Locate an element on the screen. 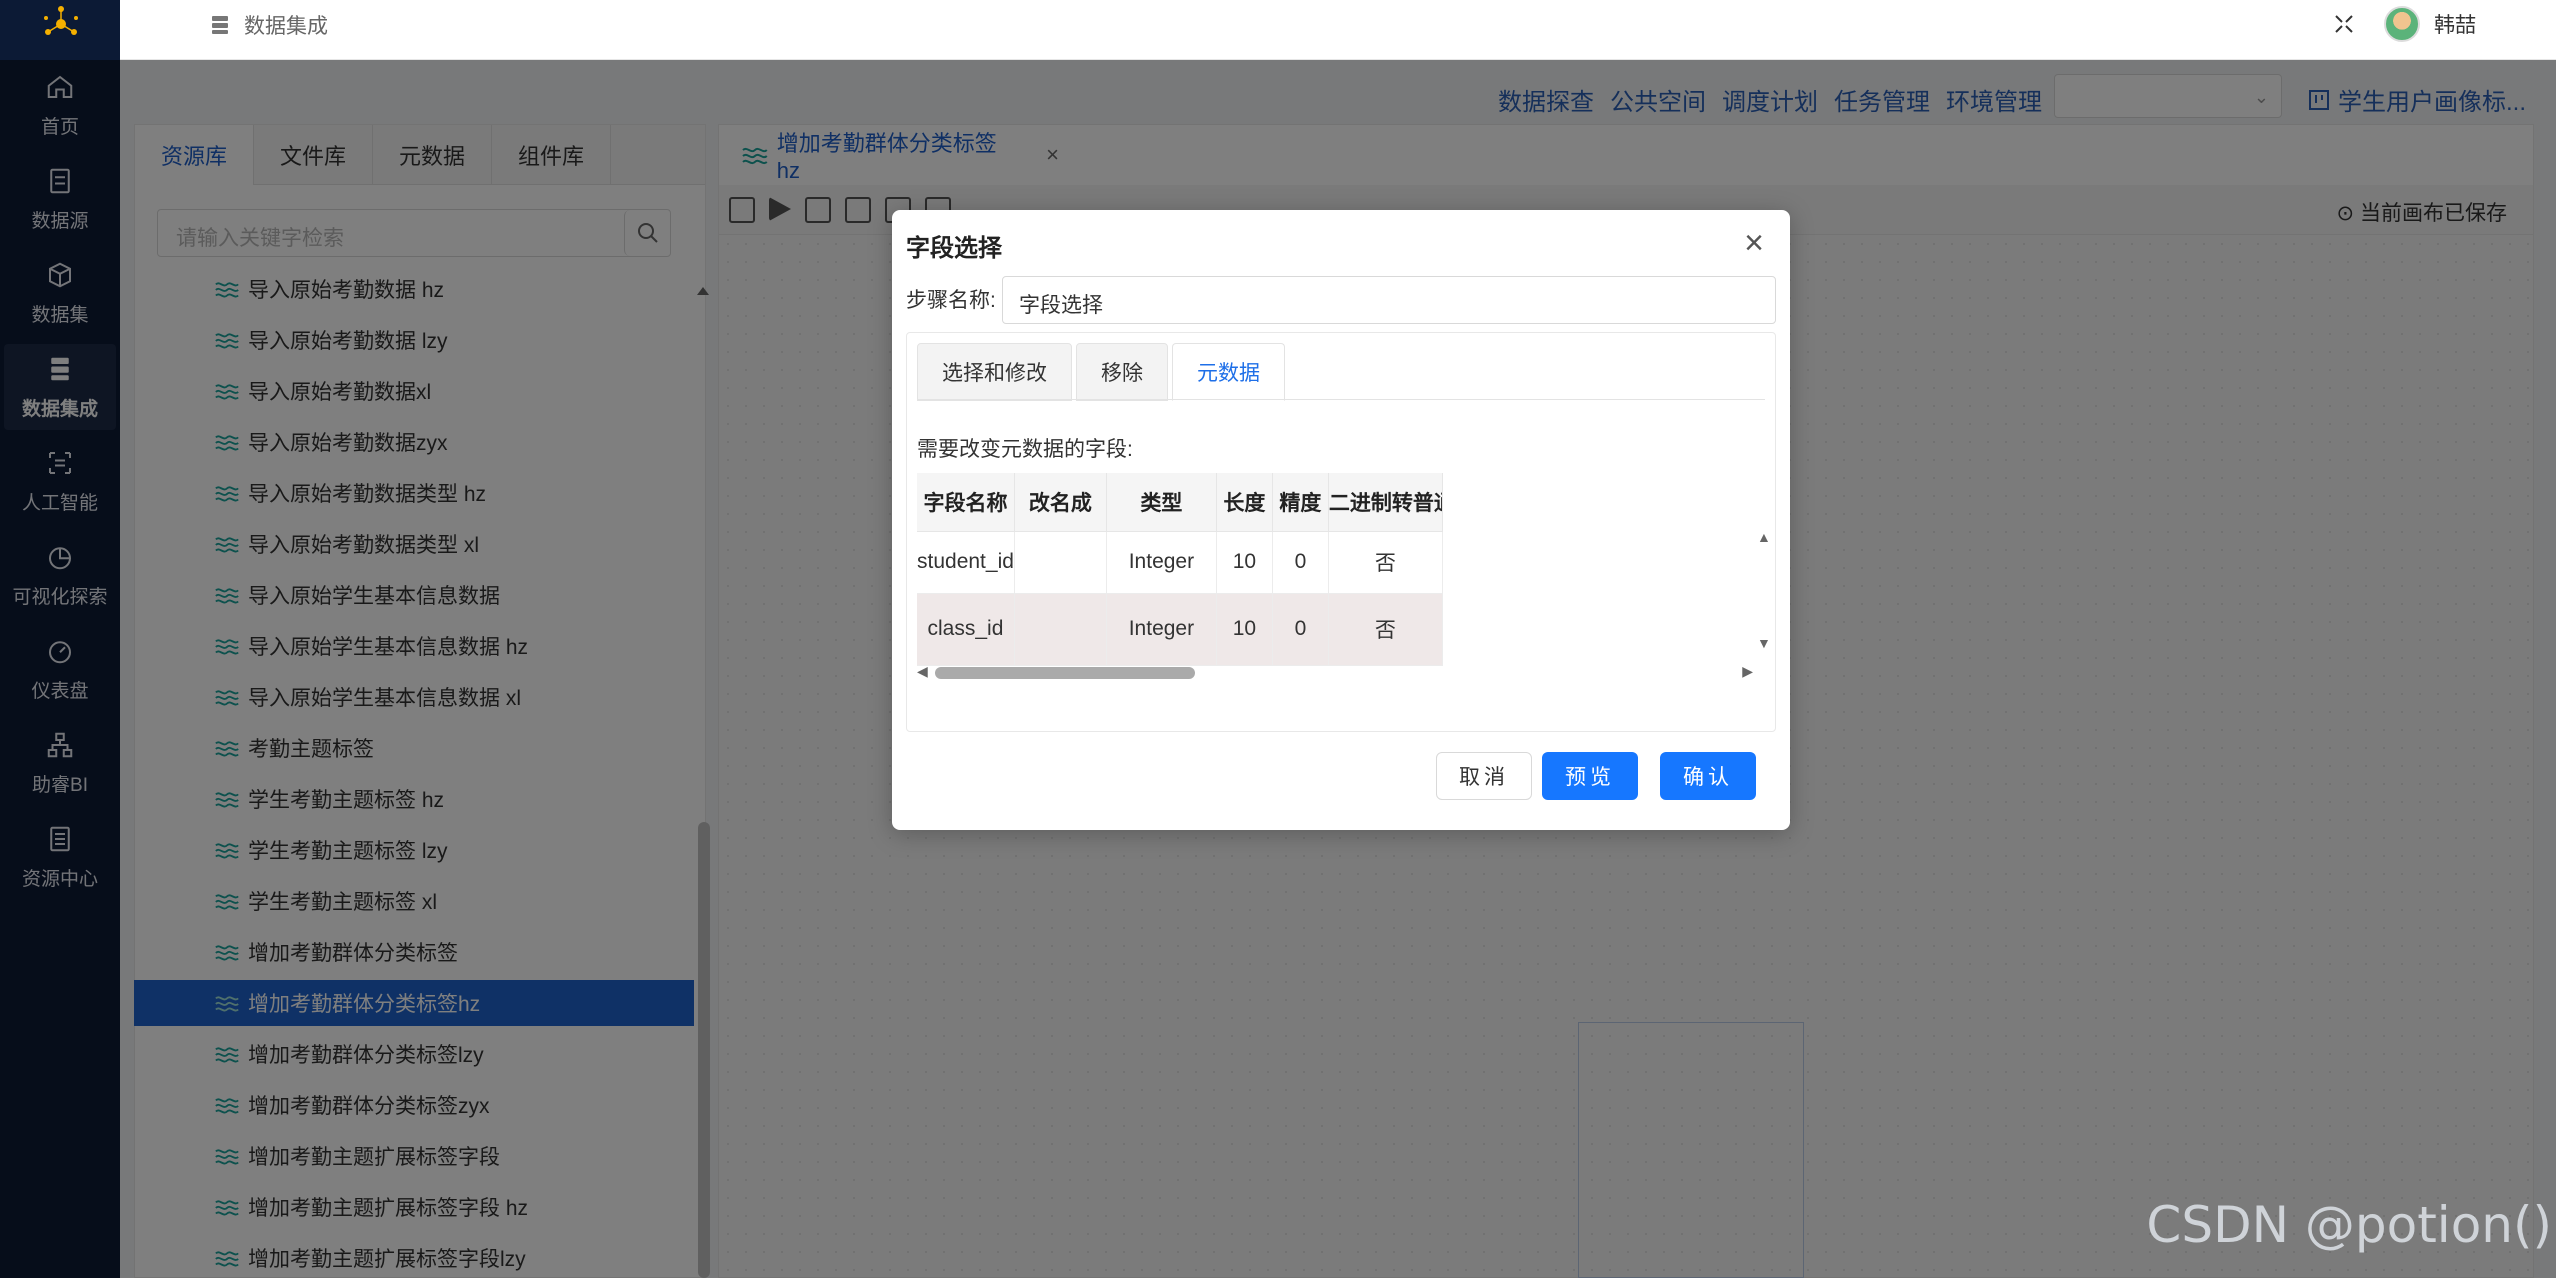 Image resolution: width=2556 pixels, height=1278 pixels. fullscreen-icon is located at coordinates (2344, 24).